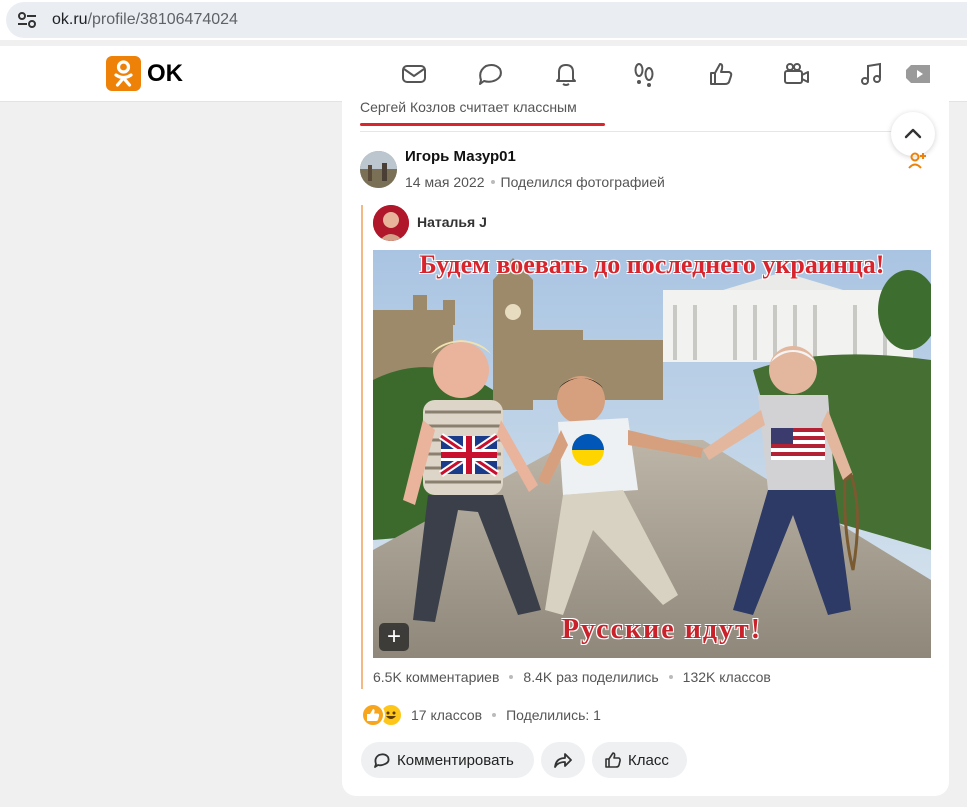 Image resolution: width=967 pixels, height=807 pixels. I want to click on share-button, so click(563, 760).